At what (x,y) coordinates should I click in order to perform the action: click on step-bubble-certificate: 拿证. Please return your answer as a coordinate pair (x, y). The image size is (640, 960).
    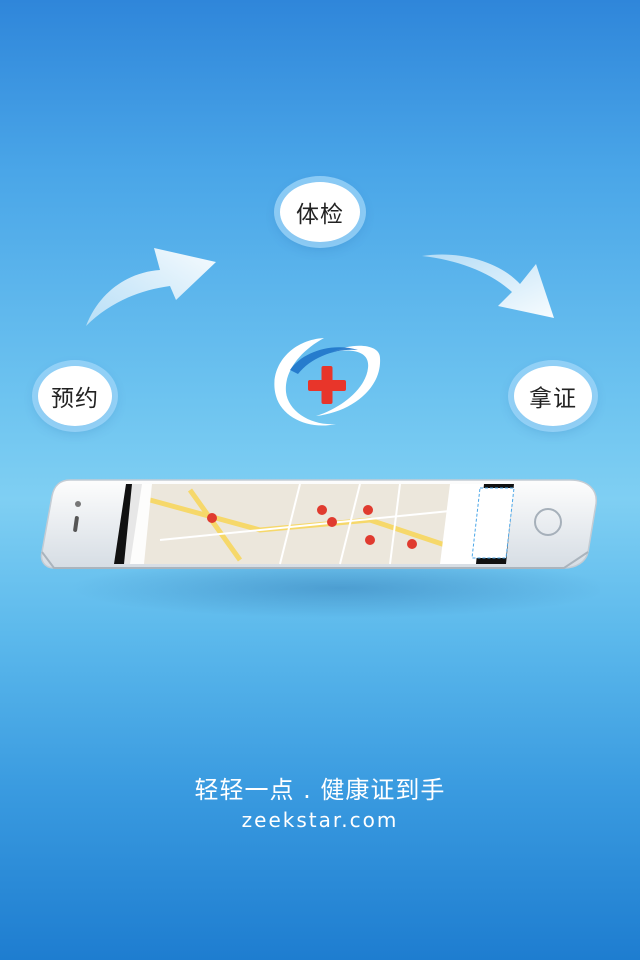
    Looking at the image, I should click on (553, 396).